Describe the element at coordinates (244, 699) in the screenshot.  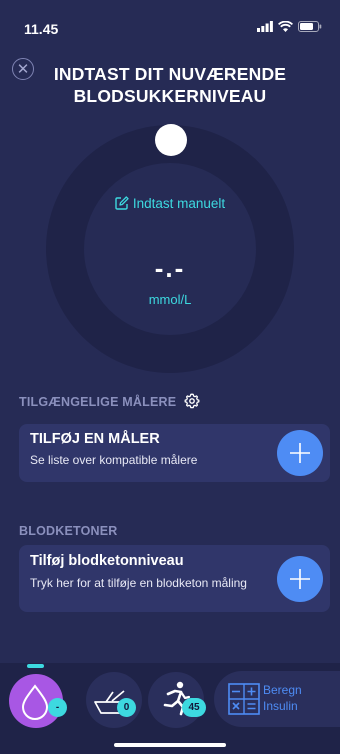
I see `calculator-icon` at that location.